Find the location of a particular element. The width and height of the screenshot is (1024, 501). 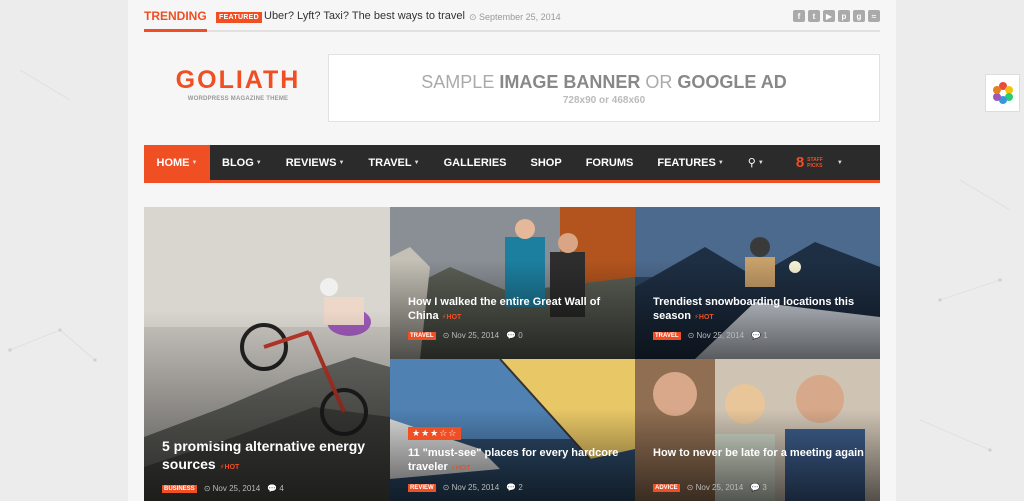

comment-count-text: 4 is located at coordinates (281, 488).